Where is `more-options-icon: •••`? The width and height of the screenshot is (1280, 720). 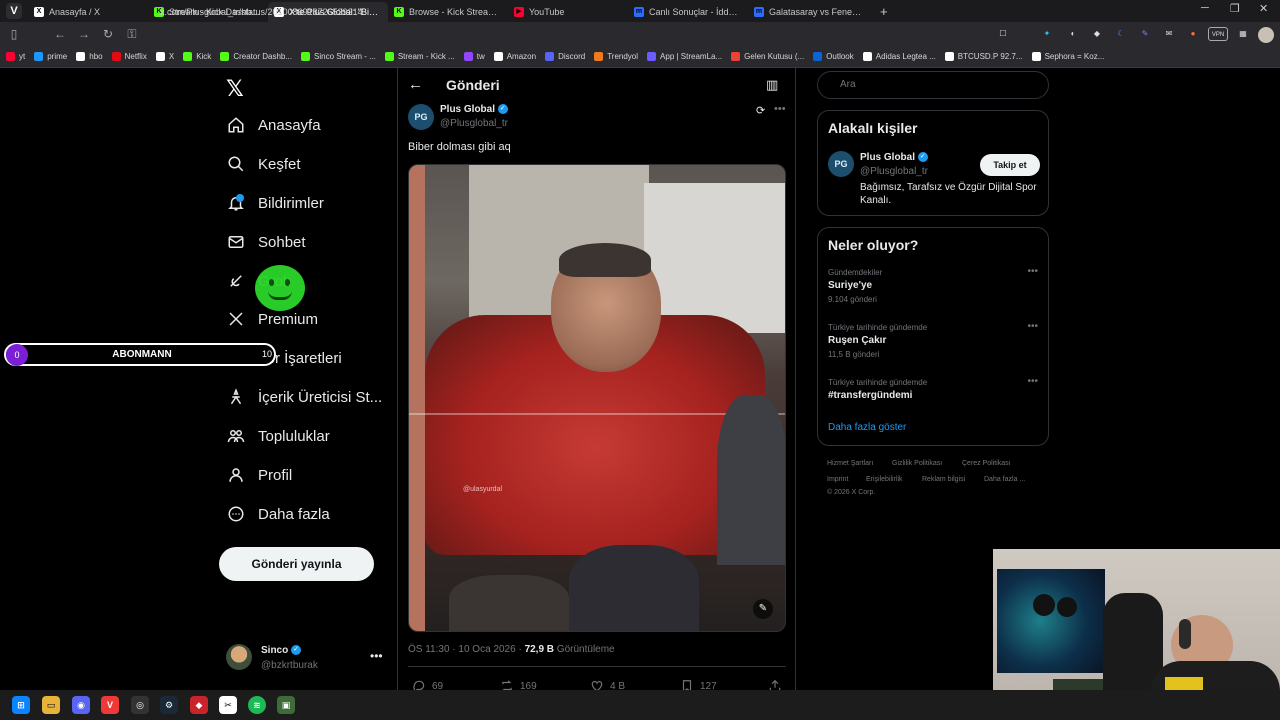
more-options-icon: ••• is located at coordinates (376, 656).